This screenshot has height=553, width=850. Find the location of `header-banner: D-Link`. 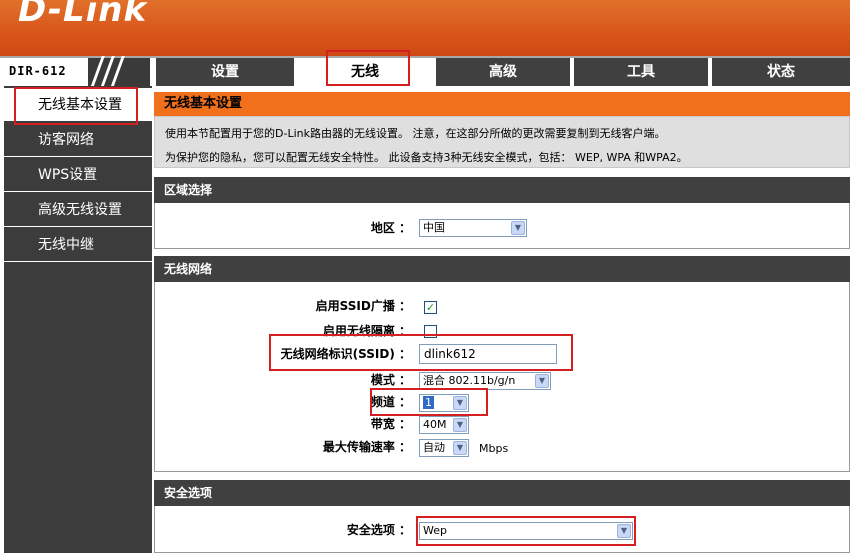

header-banner: D-Link is located at coordinates (425, 28).